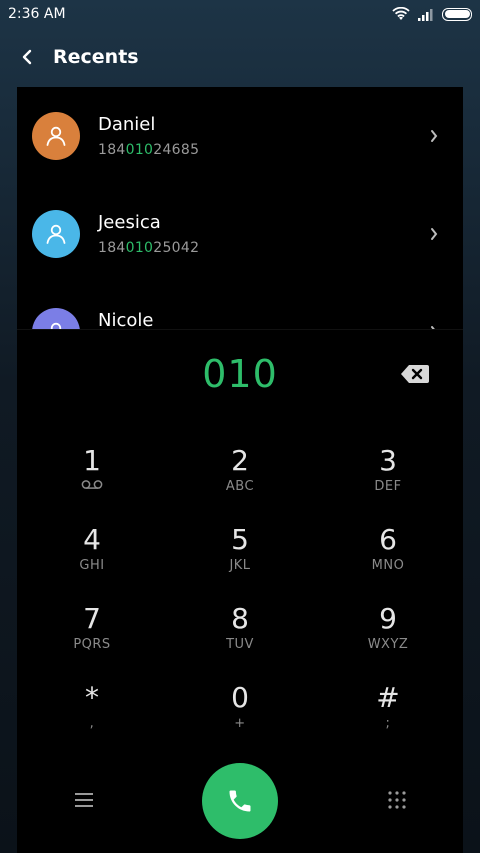 The width and height of the screenshot is (480, 853). What do you see at coordinates (425, 14) in the screenshot?
I see `signal-icon` at bounding box center [425, 14].